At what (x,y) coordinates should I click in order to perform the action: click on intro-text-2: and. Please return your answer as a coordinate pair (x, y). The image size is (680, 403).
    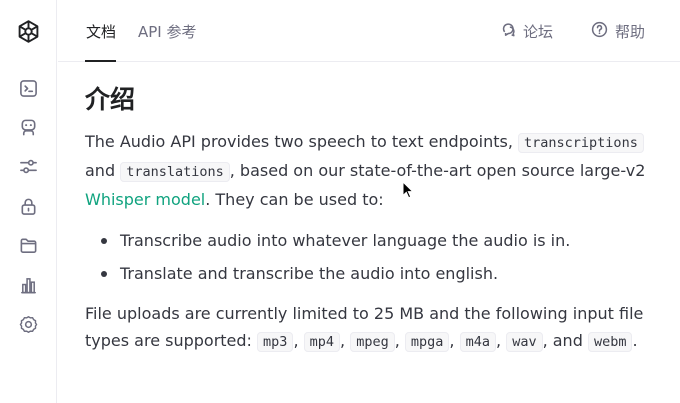
    Looking at the image, I should click on (100, 170).